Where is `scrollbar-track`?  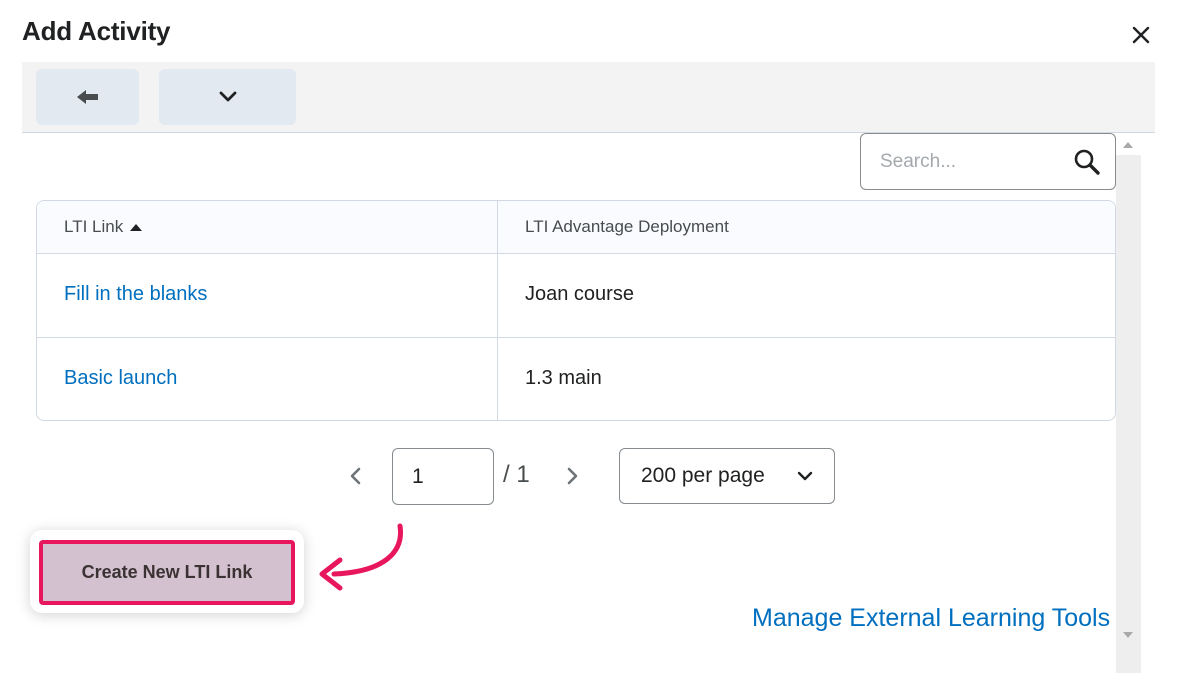
scrollbar-track is located at coordinates (1128, 414).